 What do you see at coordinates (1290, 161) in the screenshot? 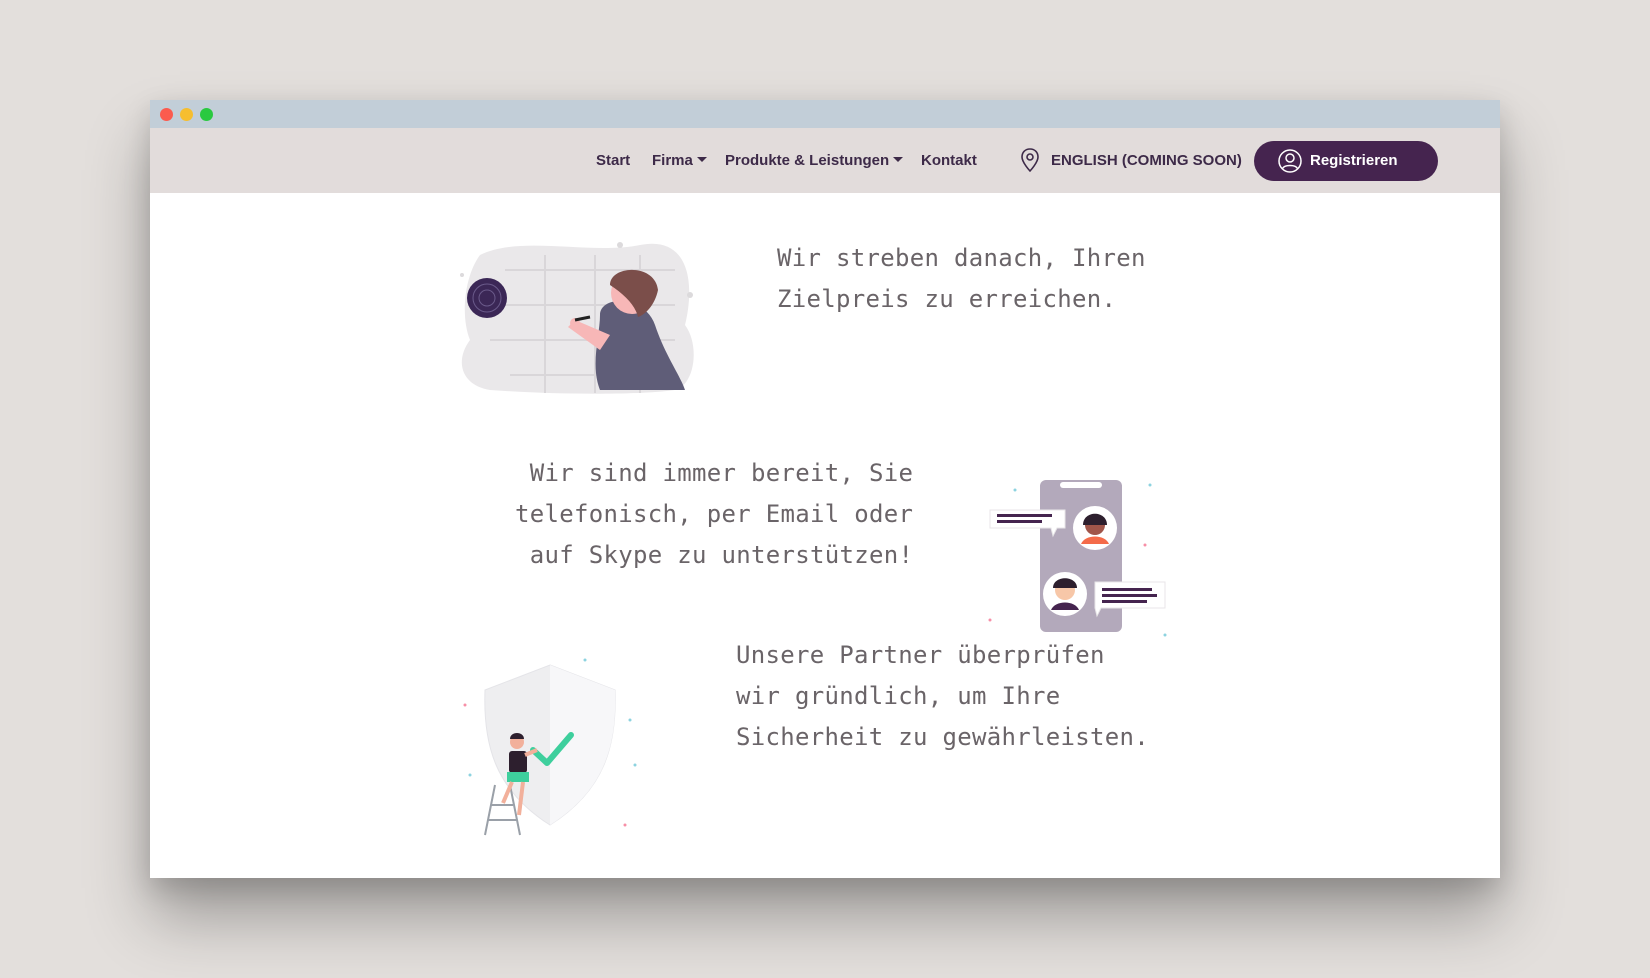
I see `user-circle-icon` at bounding box center [1290, 161].